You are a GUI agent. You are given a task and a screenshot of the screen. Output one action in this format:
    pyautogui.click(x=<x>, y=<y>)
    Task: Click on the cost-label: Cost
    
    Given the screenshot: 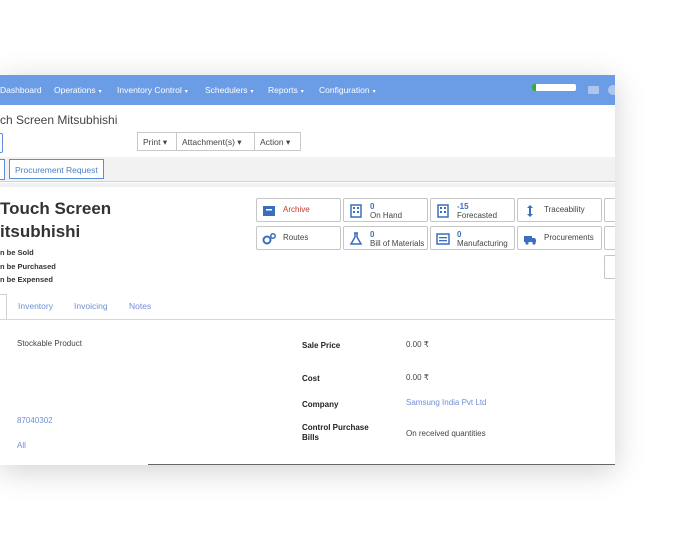 What is the action you would take?
    pyautogui.click(x=311, y=378)
    